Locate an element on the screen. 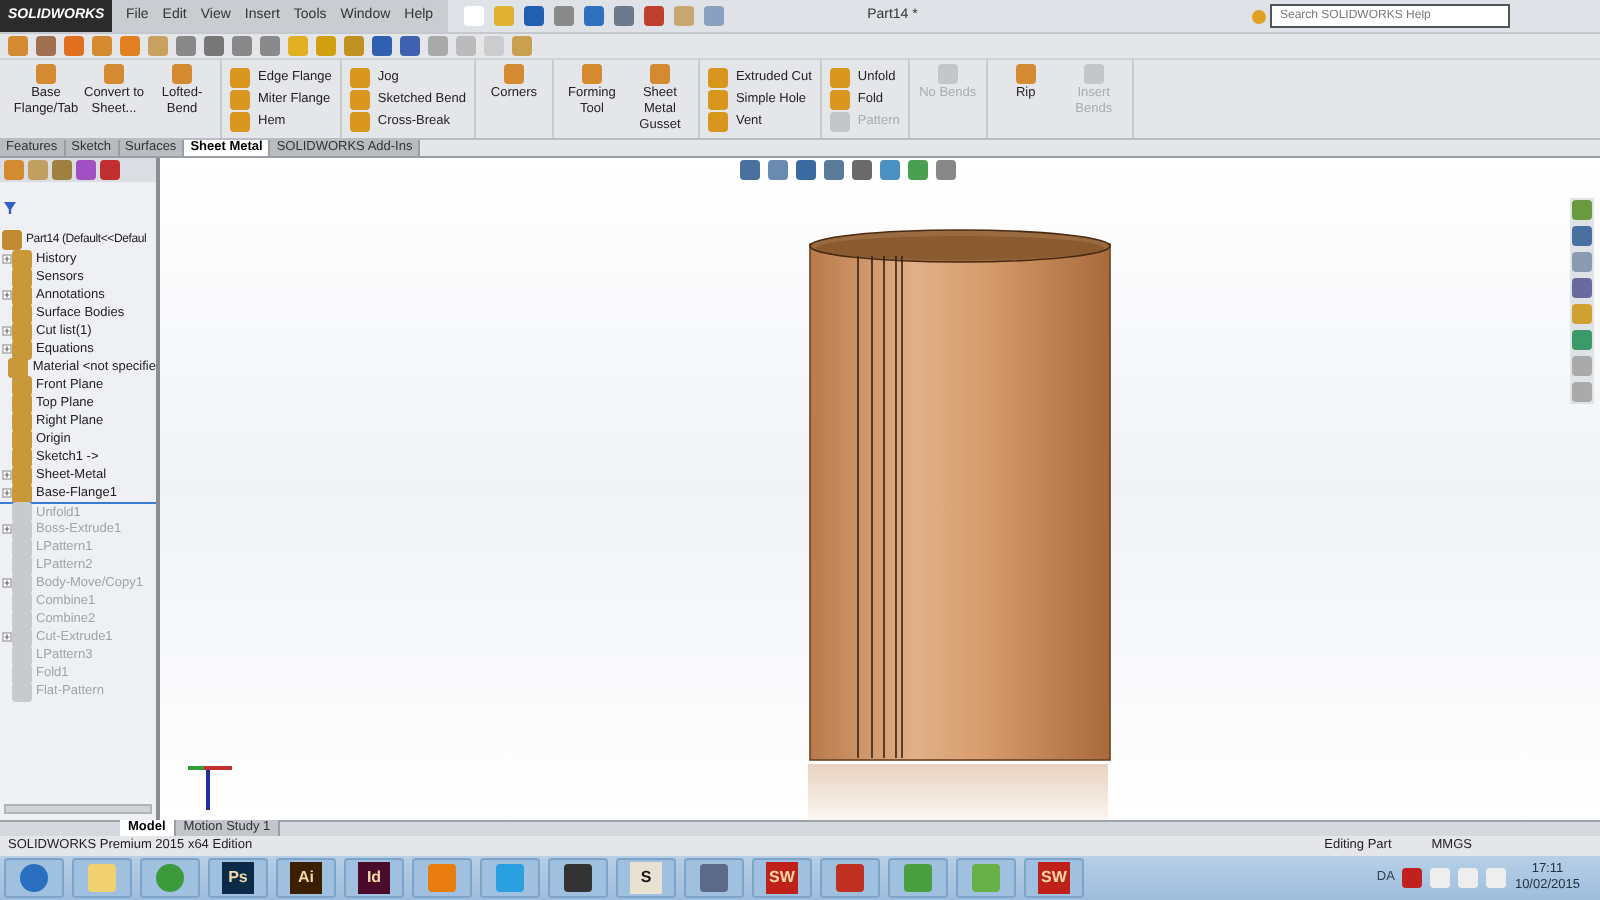 The width and height of the screenshot is (1600, 900). filter-icon is located at coordinates (10, 208).